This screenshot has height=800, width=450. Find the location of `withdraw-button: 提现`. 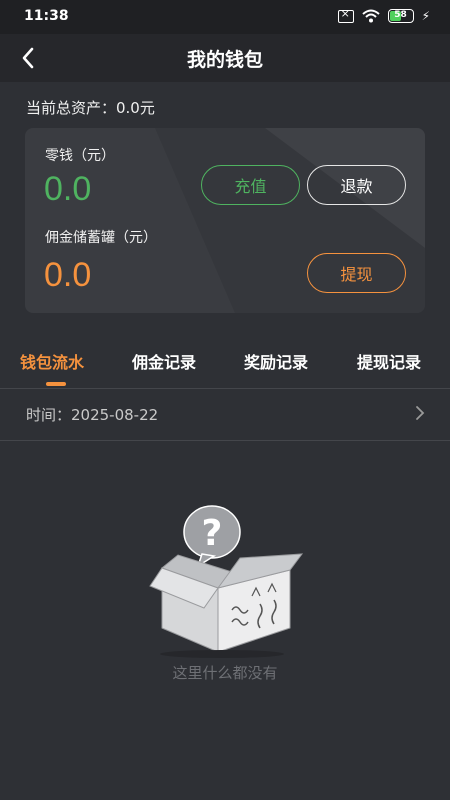

withdraw-button: 提现 is located at coordinates (356, 273).